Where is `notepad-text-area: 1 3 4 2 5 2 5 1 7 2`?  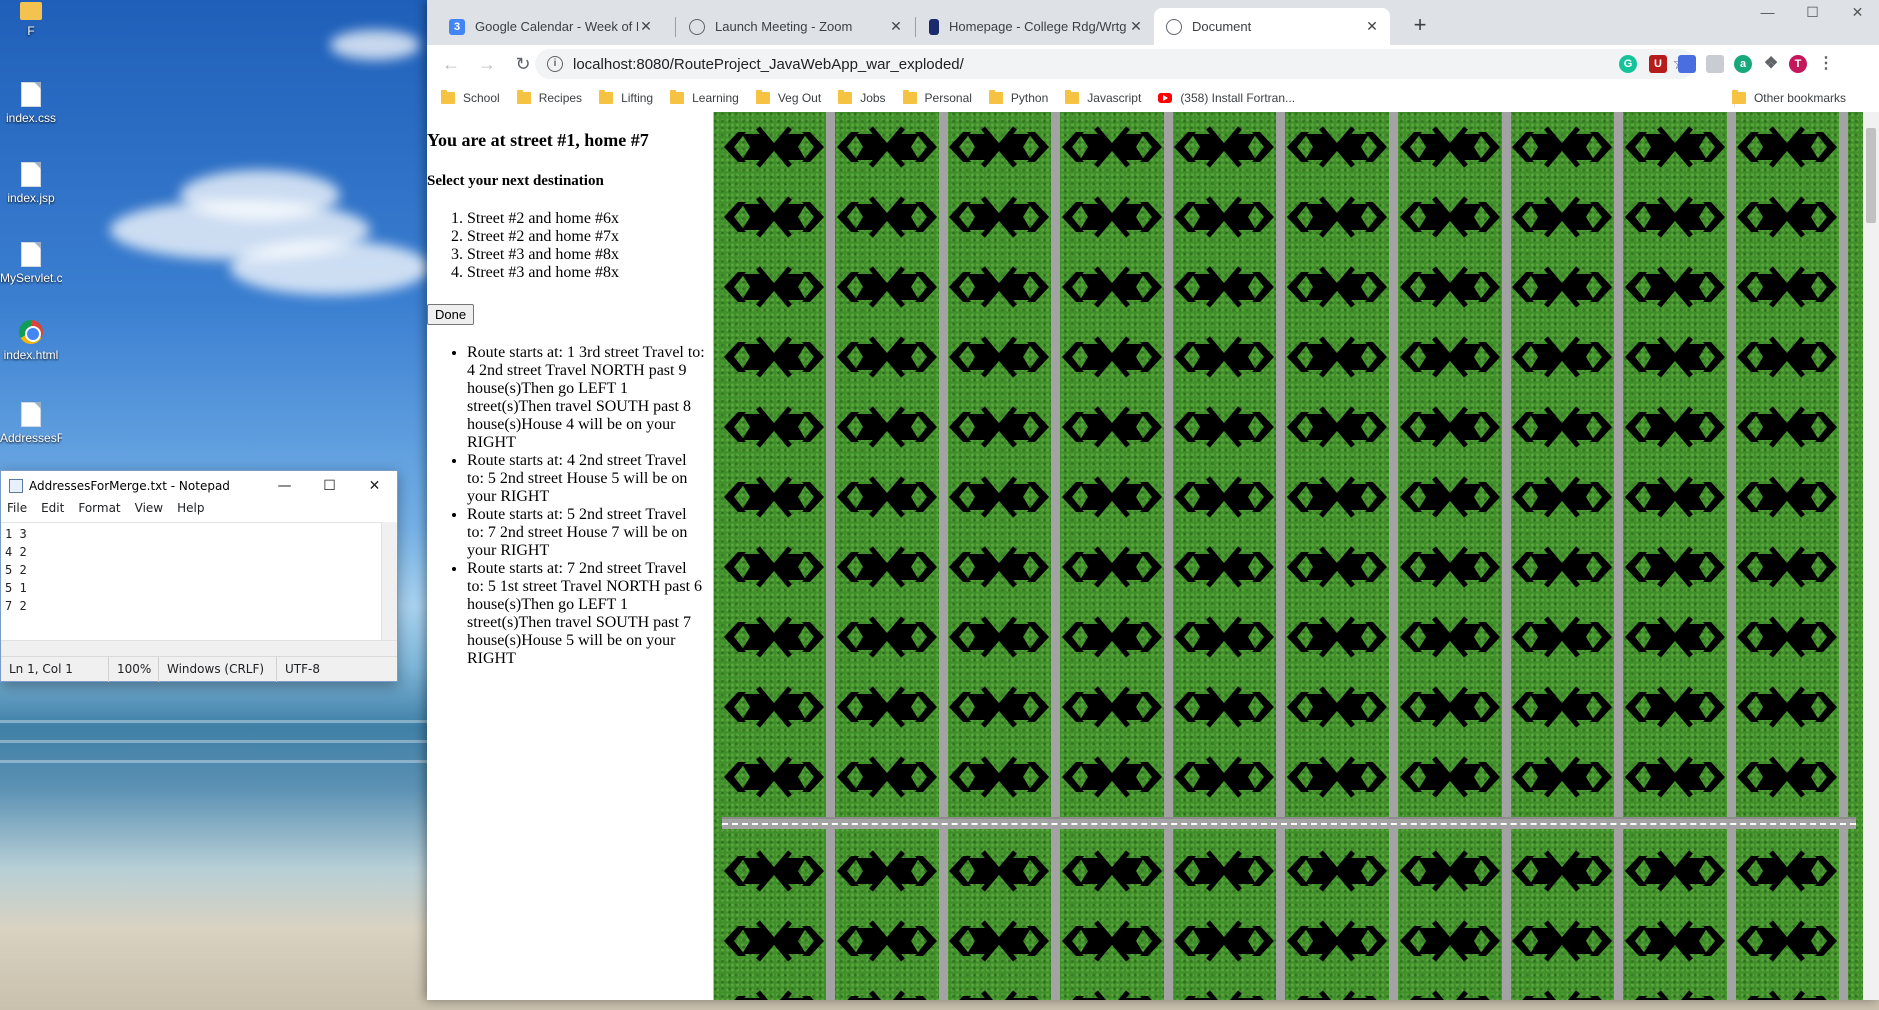 notepad-text-area: 1 3 4 2 5 2 5 1 7 2 is located at coordinates (199, 581).